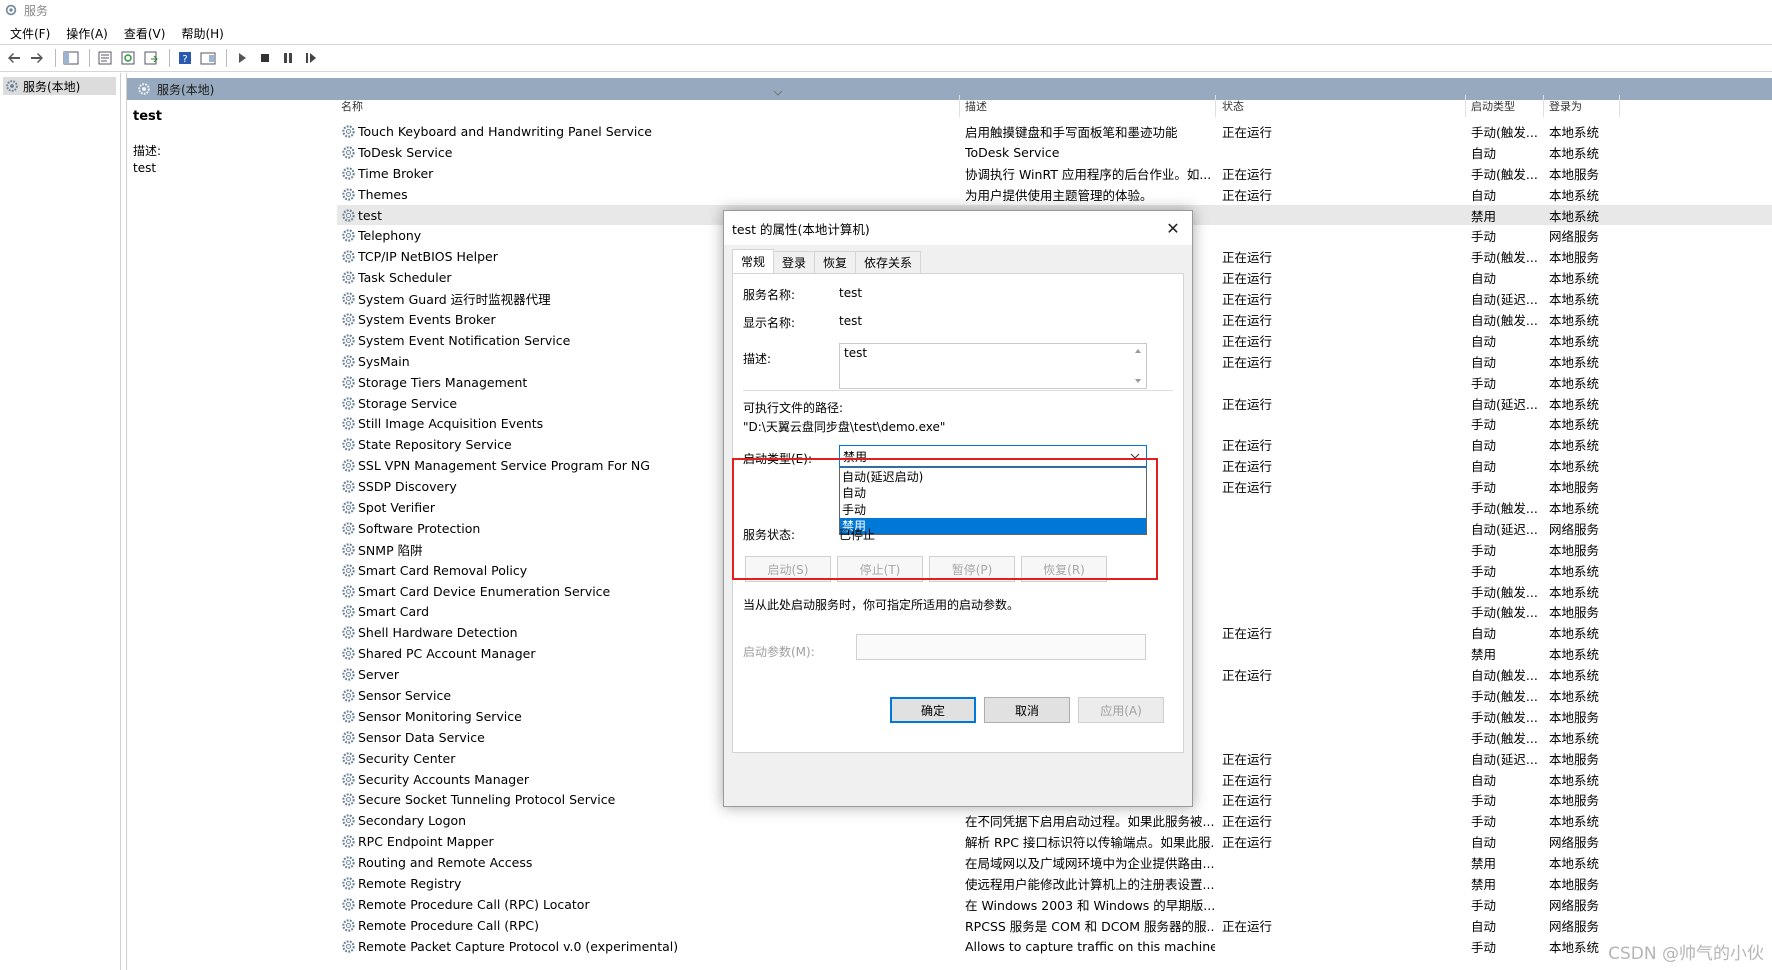 The height and width of the screenshot is (970, 1772). Describe the element at coordinates (87, 33) in the screenshot. I see `menu-action: 操作(A)` at that location.